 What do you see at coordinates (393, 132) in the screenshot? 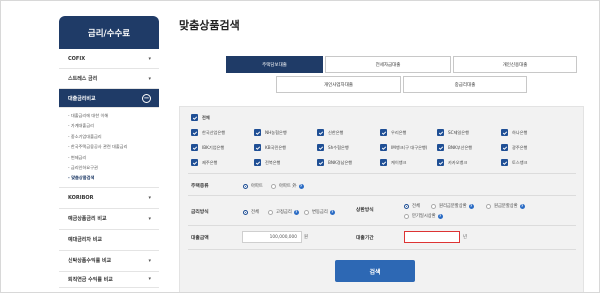
I see `checkbox-bank: 우리은행` at bounding box center [393, 132].